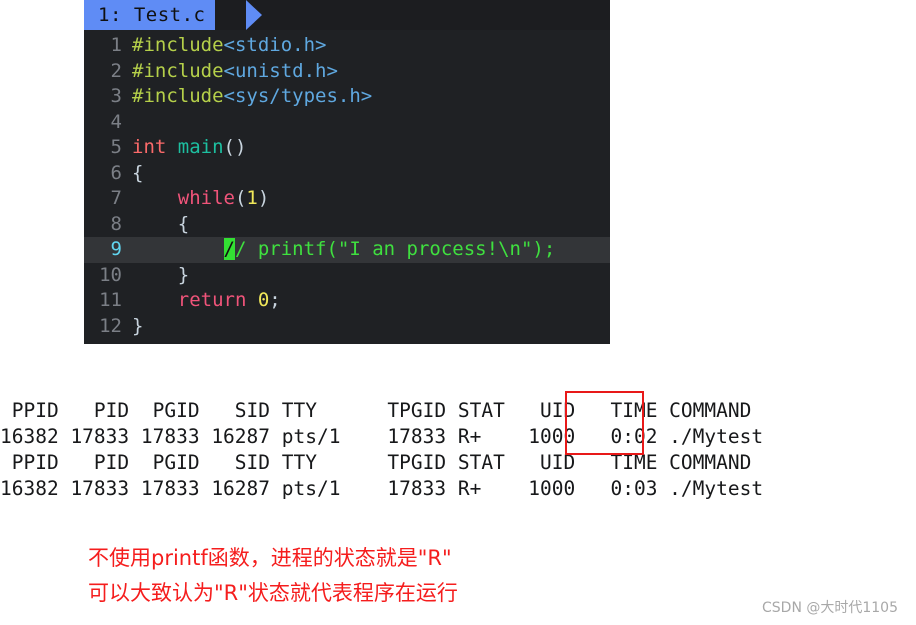 The width and height of the screenshot is (916, 625). What do you see at coordinates (371, 72) in the screenshot?
I see `code-text-2: #include<unistd.h>` at bounding box center [371, 72].